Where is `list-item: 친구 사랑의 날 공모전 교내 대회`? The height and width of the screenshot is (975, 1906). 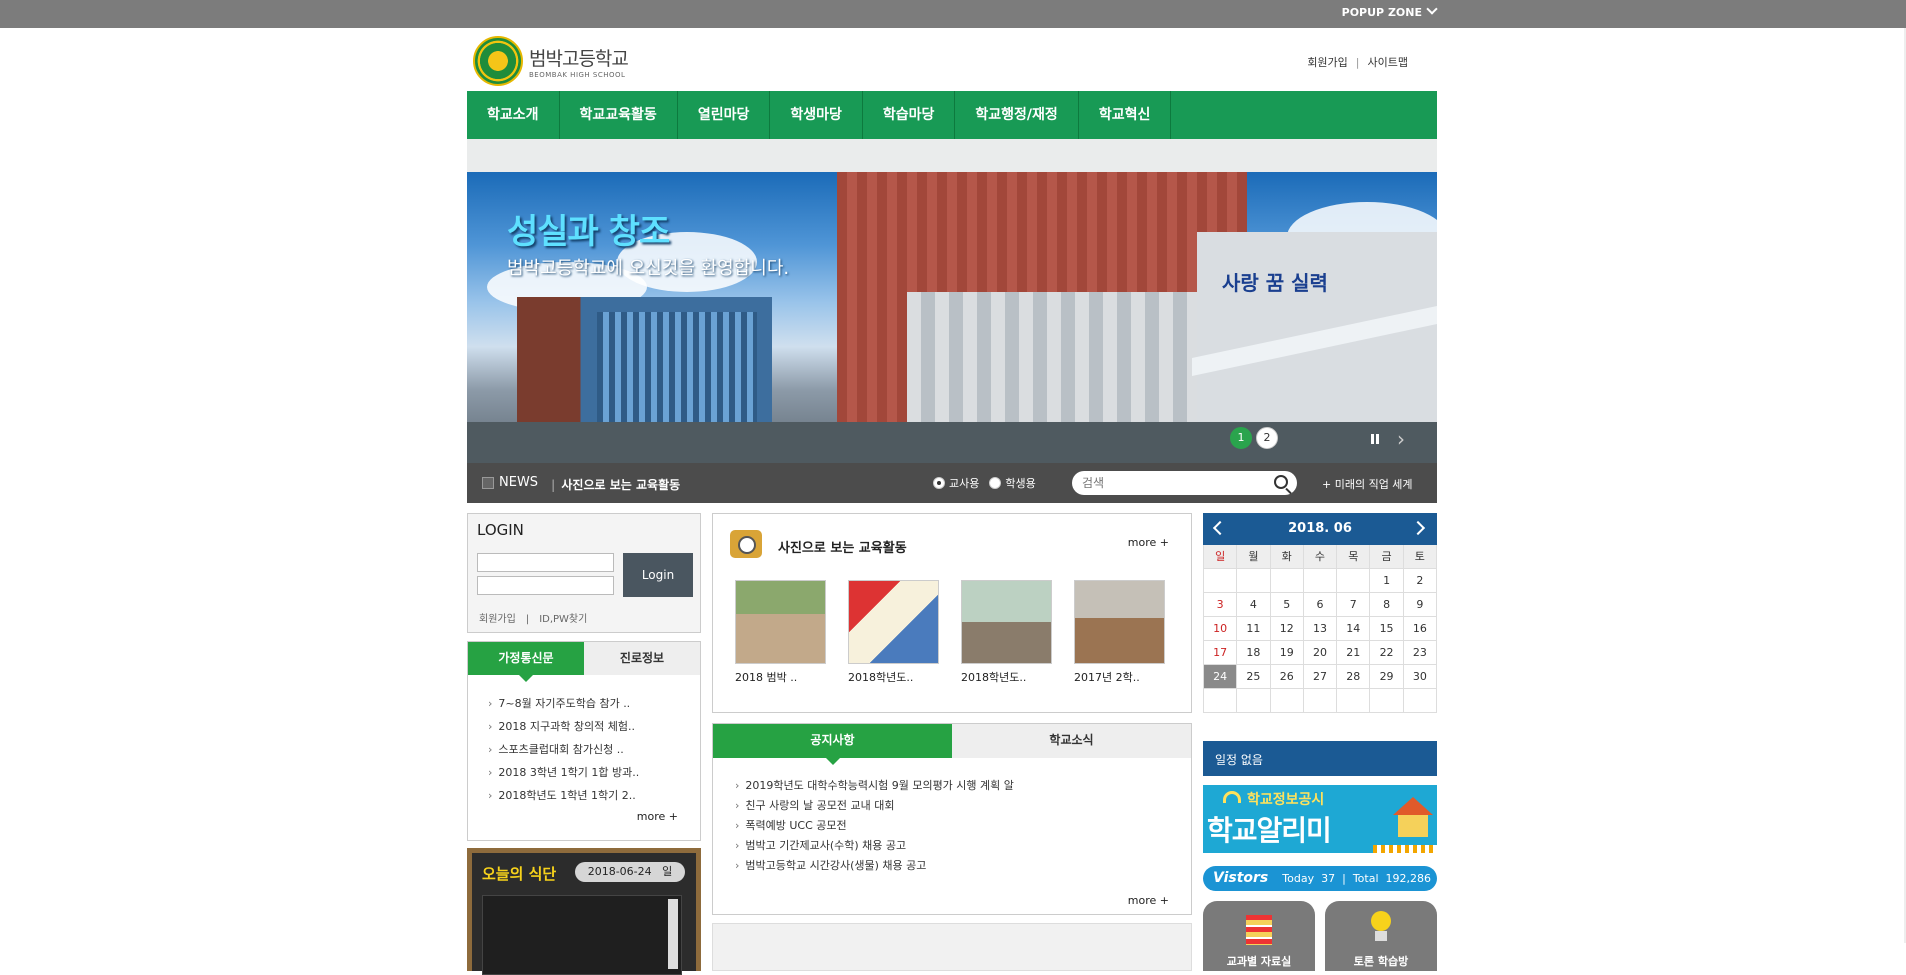
list-item: 친구 사랑의 날 공모전 교내 대회 is located at coordinates (963, 806).